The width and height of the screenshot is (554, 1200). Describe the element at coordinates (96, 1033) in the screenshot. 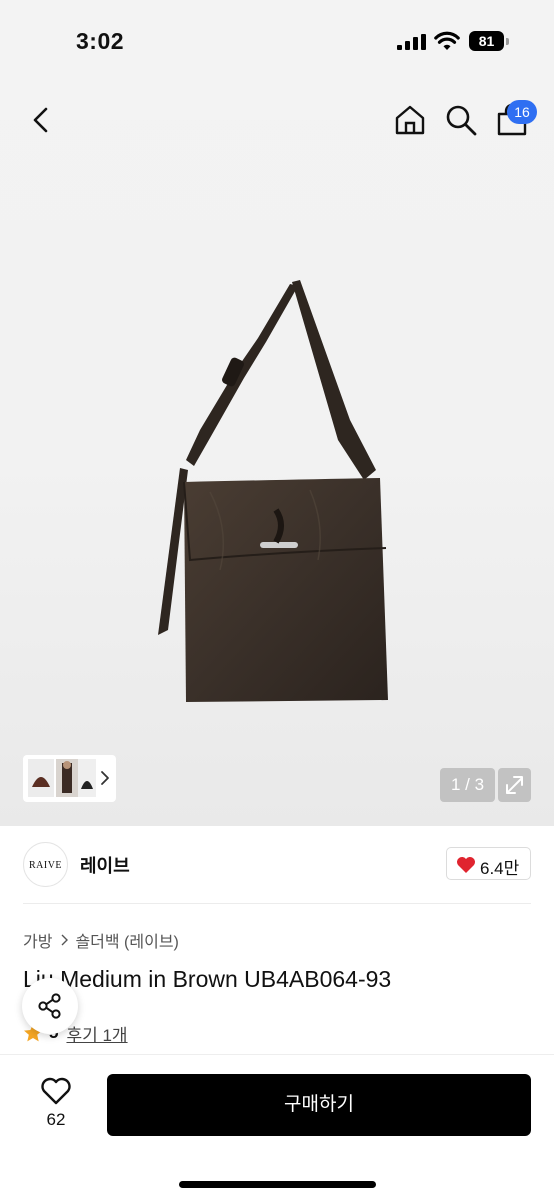

I see `review-link: 후기 1개` at that location.